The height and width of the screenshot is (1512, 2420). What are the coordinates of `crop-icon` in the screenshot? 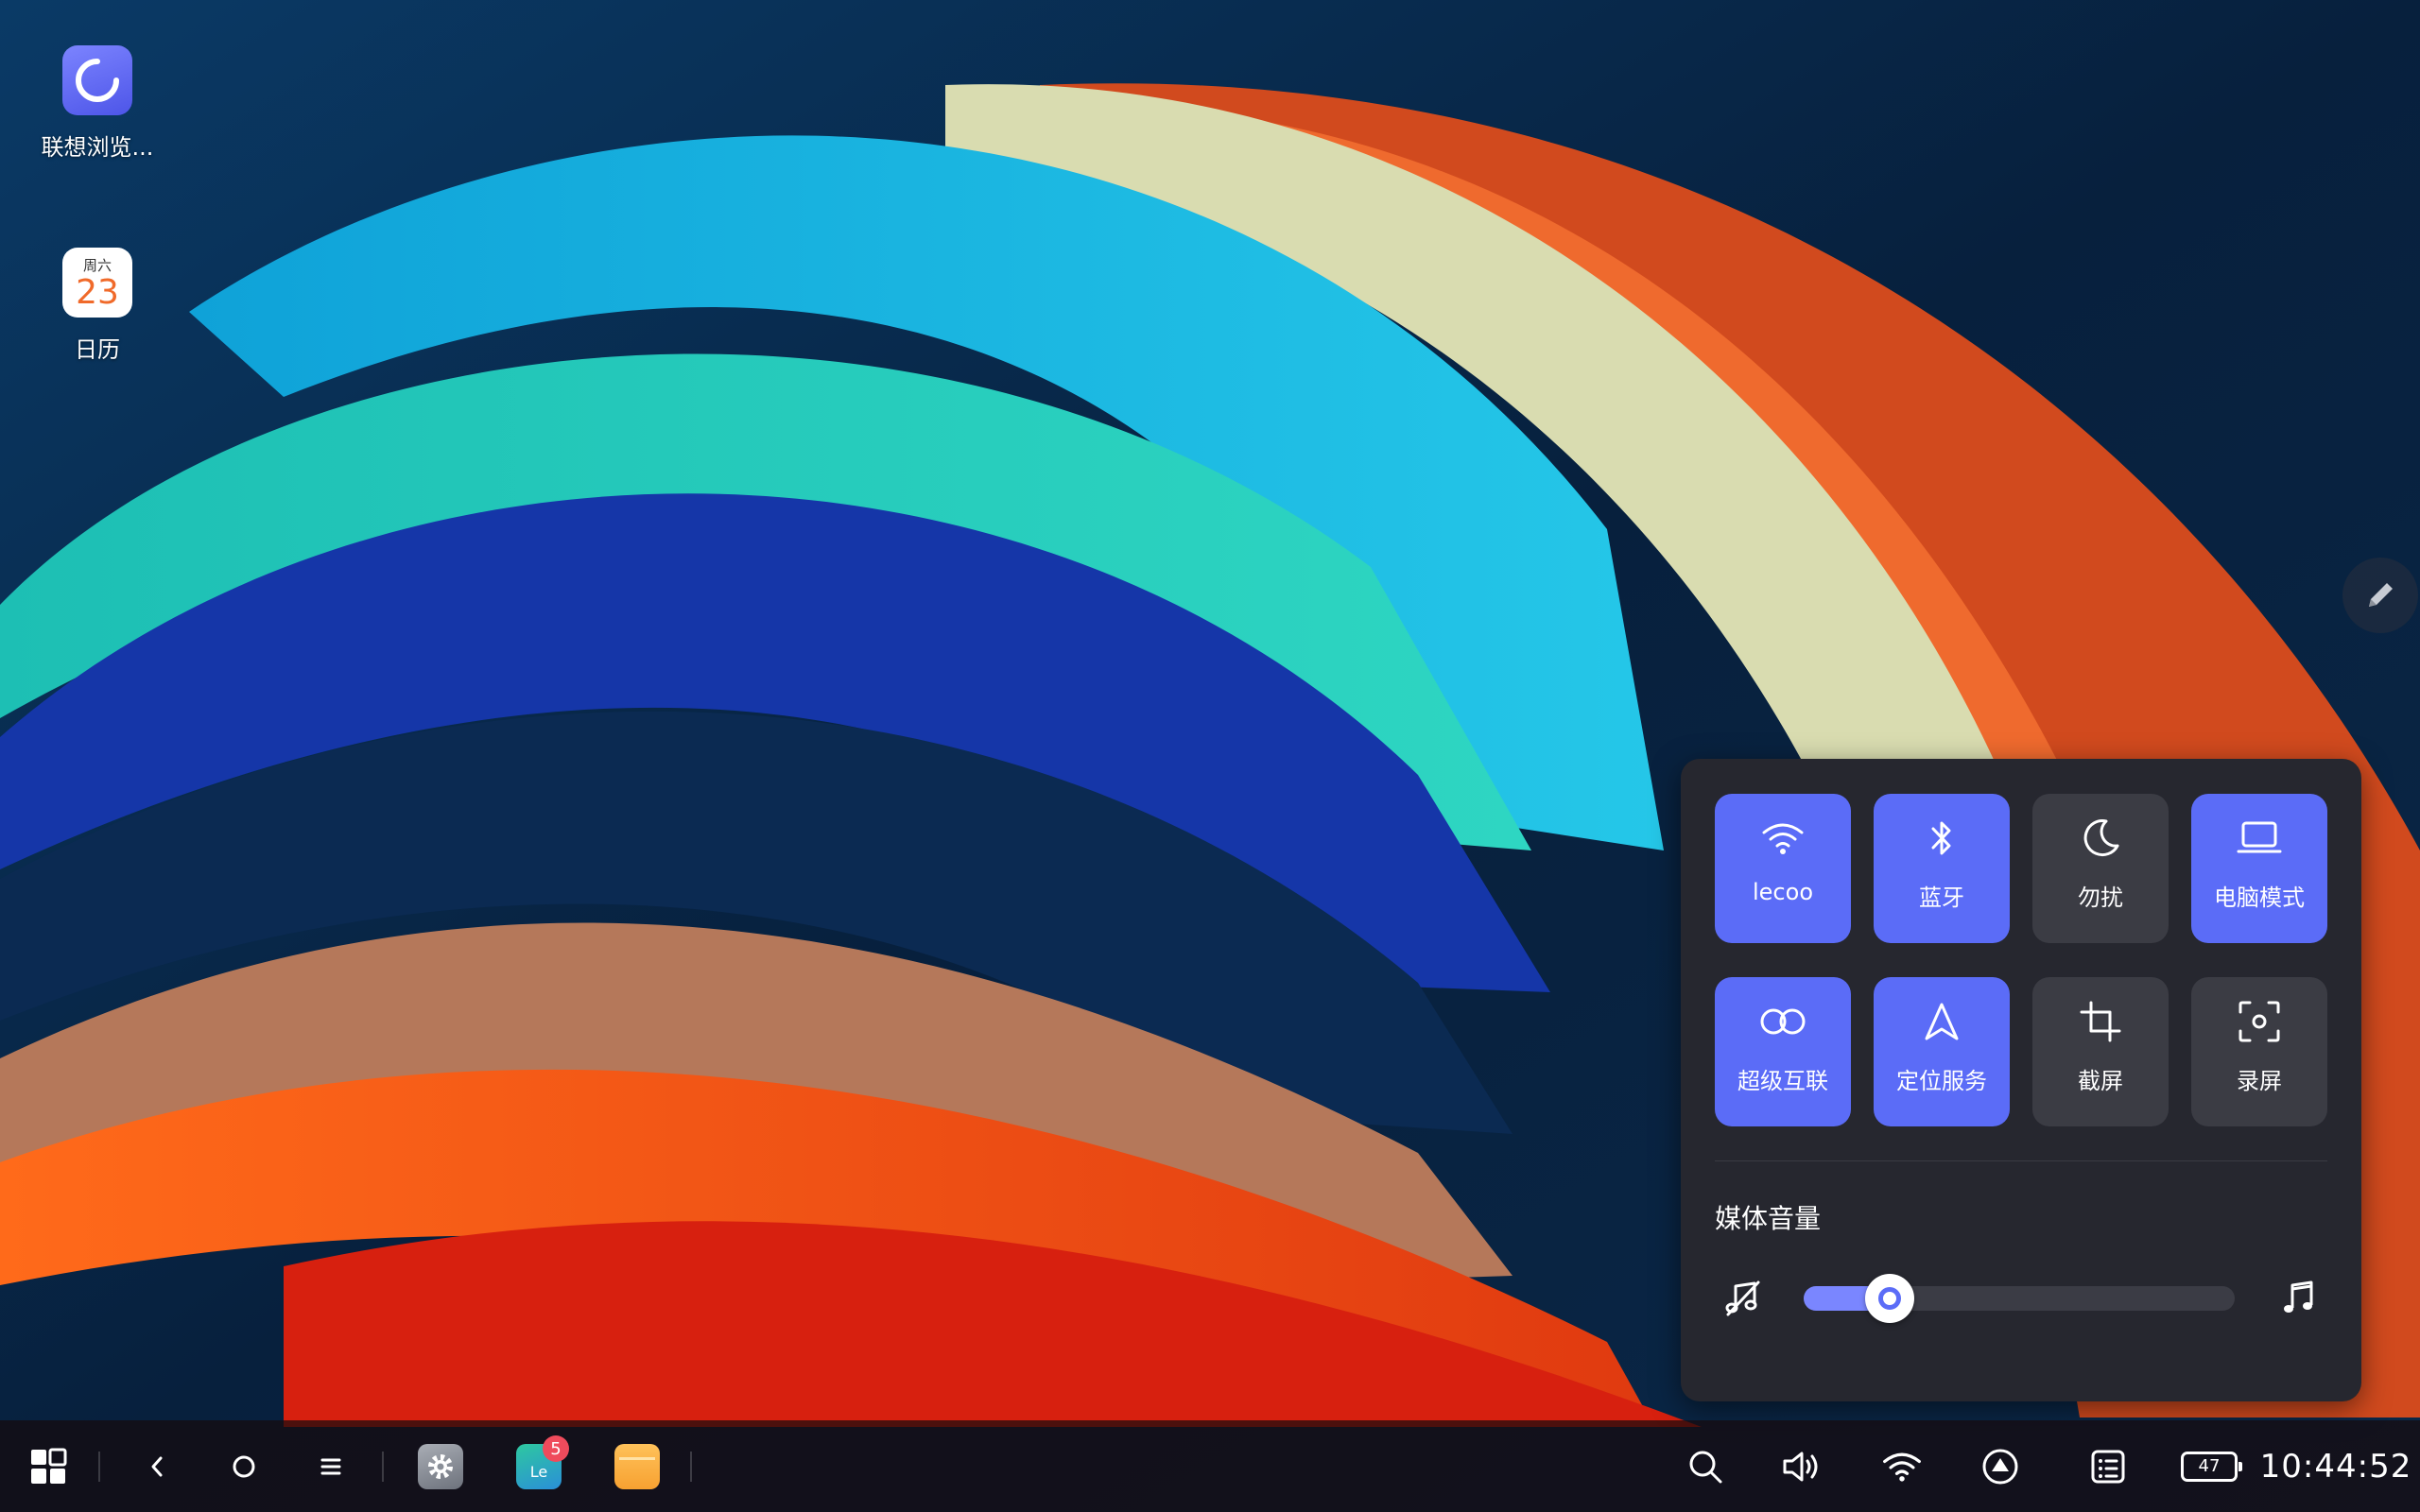 It's located at (2100, 1021).